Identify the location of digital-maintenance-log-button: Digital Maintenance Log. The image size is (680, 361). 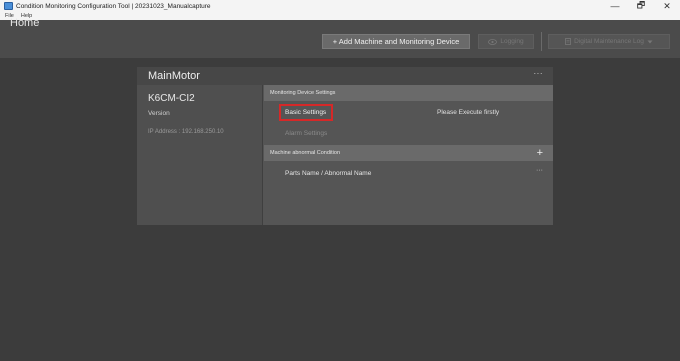
(609, 41).